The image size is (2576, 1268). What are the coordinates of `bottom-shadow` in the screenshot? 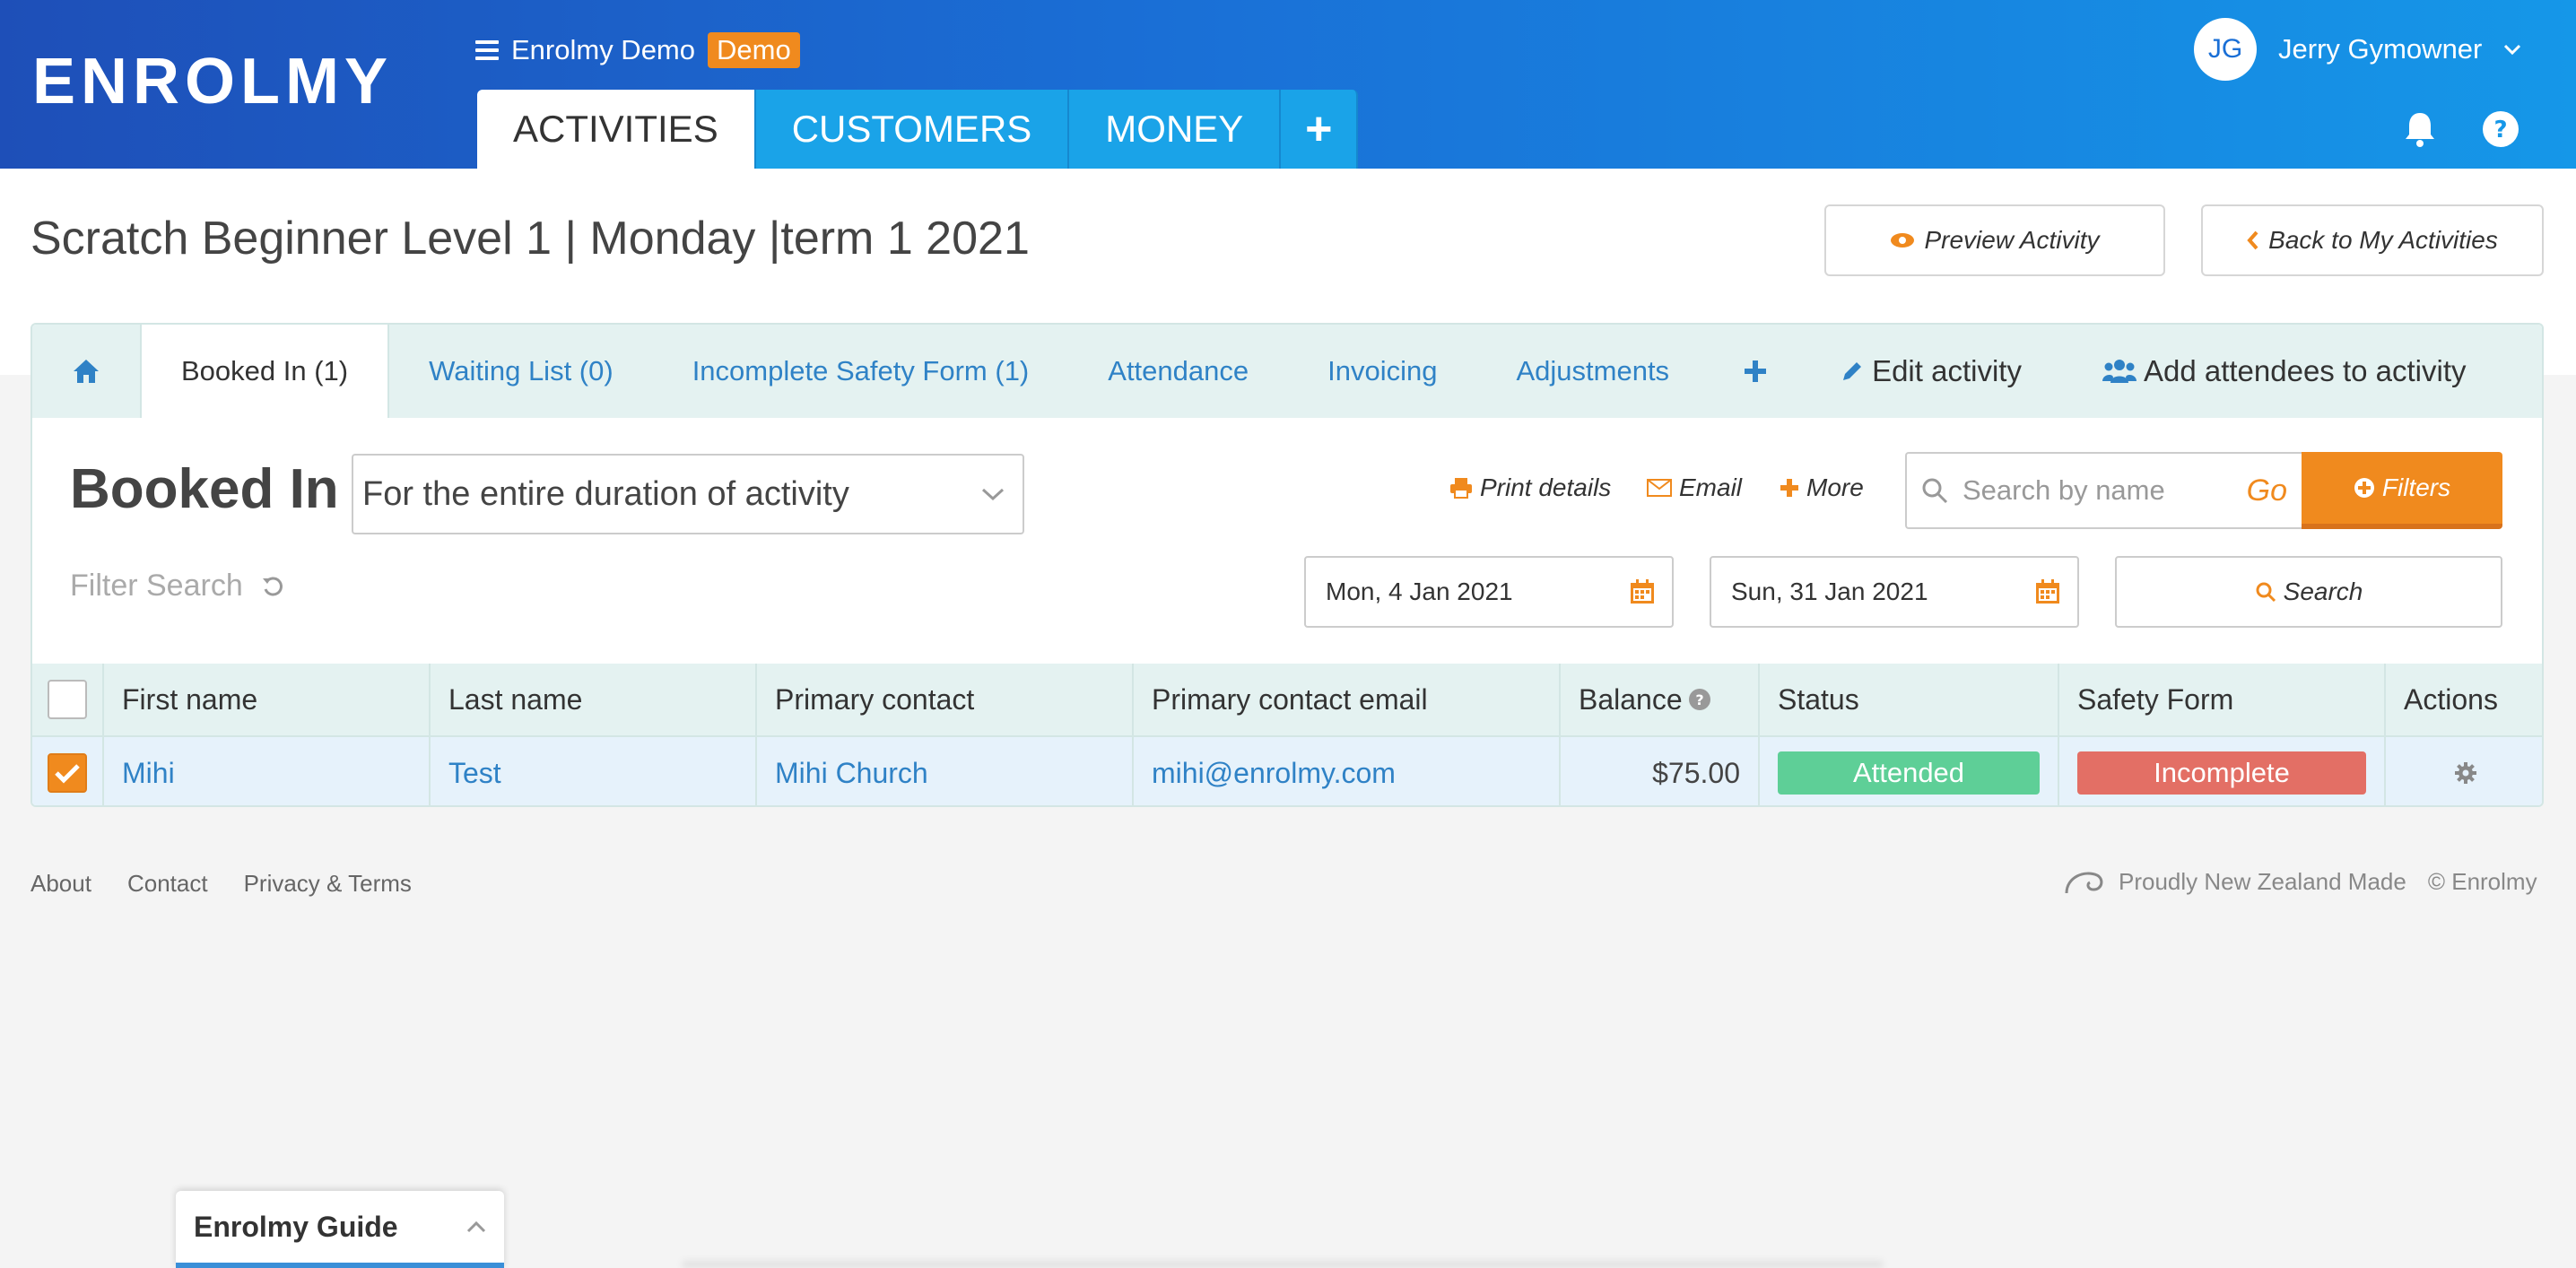 It's located at (1283, 1264).